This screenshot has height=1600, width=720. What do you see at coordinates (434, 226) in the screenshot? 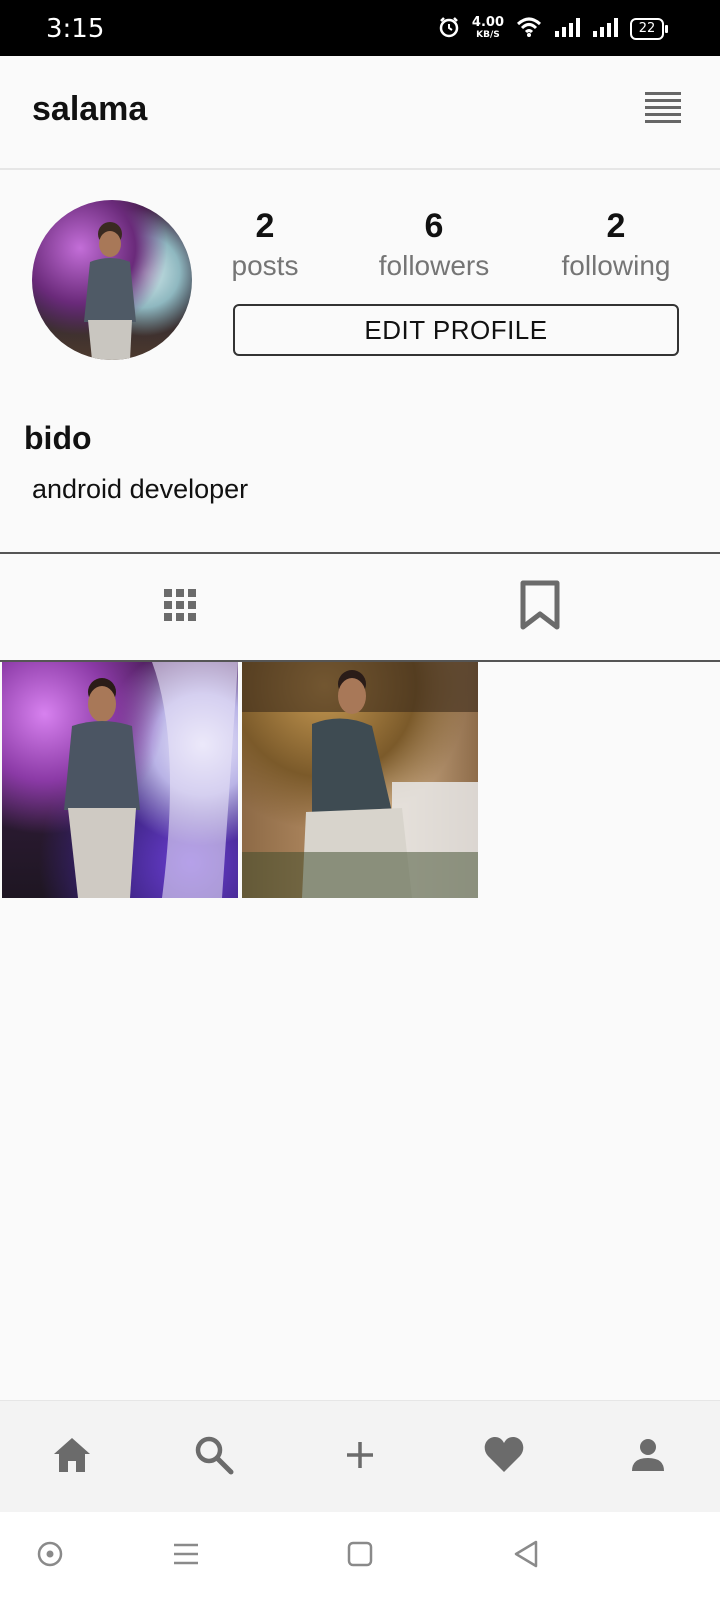
I see `followers-count: 6` at bounding box center [434, 226].